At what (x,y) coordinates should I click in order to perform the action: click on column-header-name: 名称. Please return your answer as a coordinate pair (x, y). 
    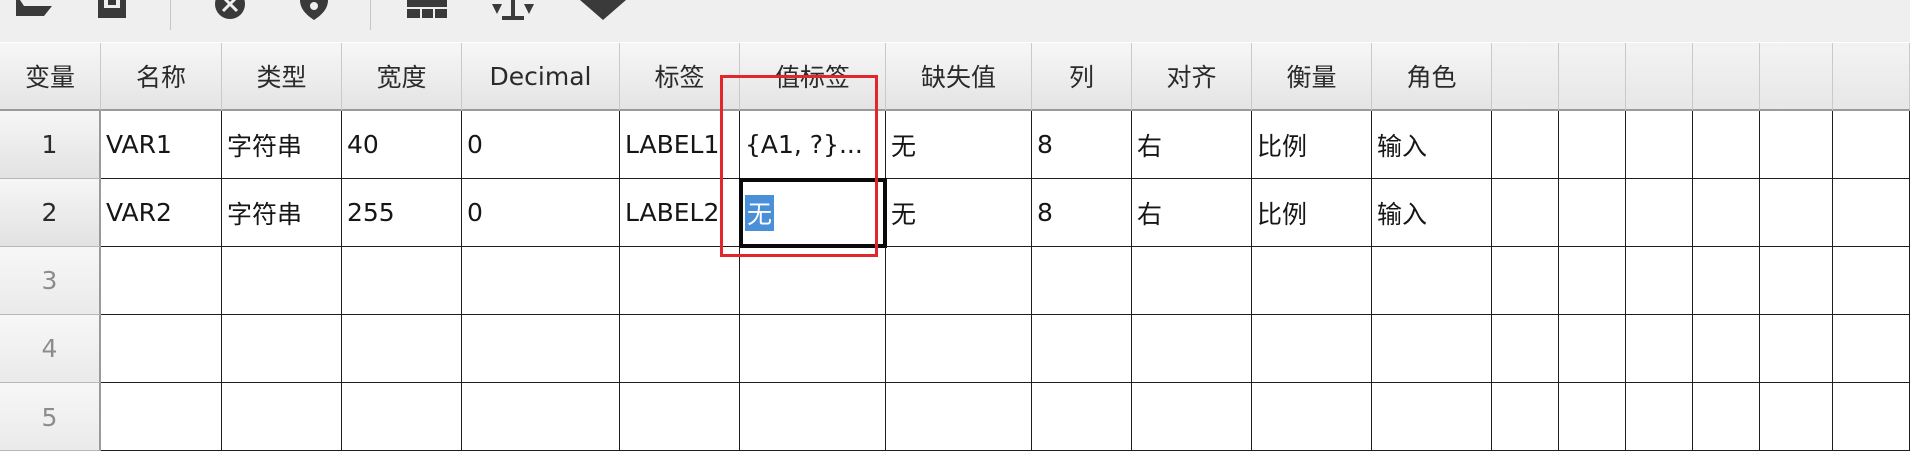
    Looking at the image, I should click on (161, 77).